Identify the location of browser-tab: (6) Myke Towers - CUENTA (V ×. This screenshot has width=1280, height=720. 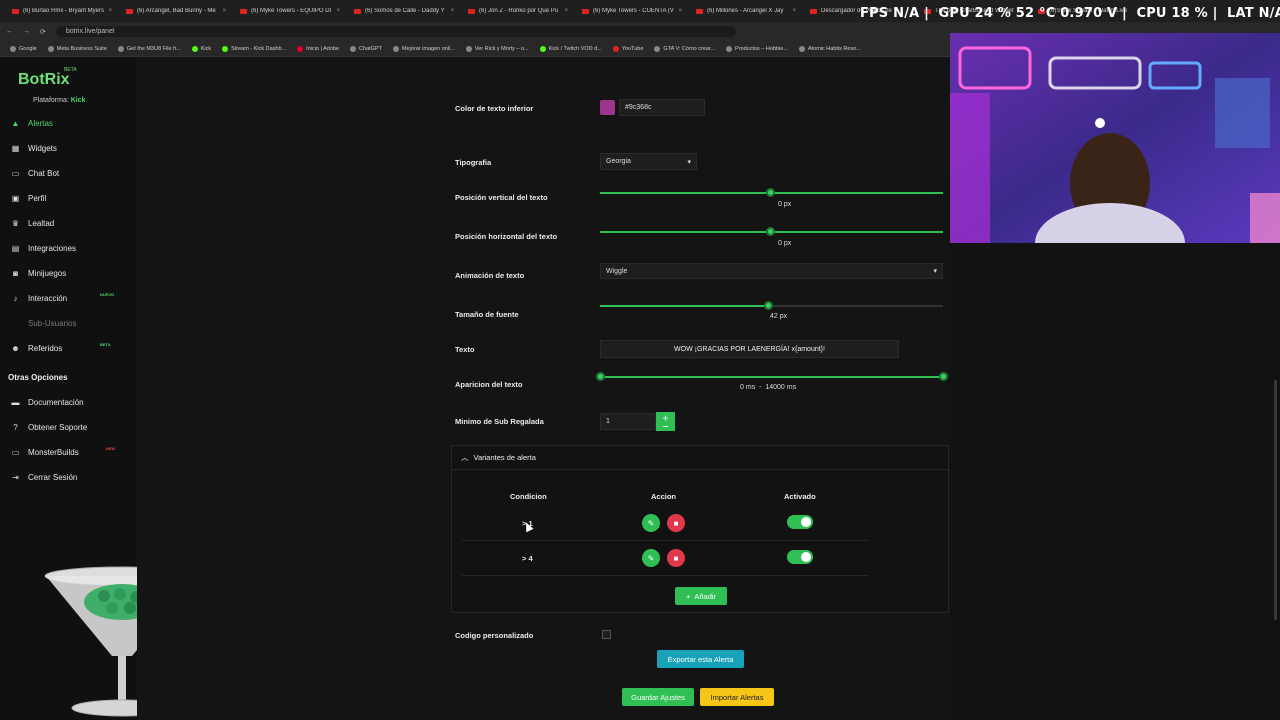
(632, 11).